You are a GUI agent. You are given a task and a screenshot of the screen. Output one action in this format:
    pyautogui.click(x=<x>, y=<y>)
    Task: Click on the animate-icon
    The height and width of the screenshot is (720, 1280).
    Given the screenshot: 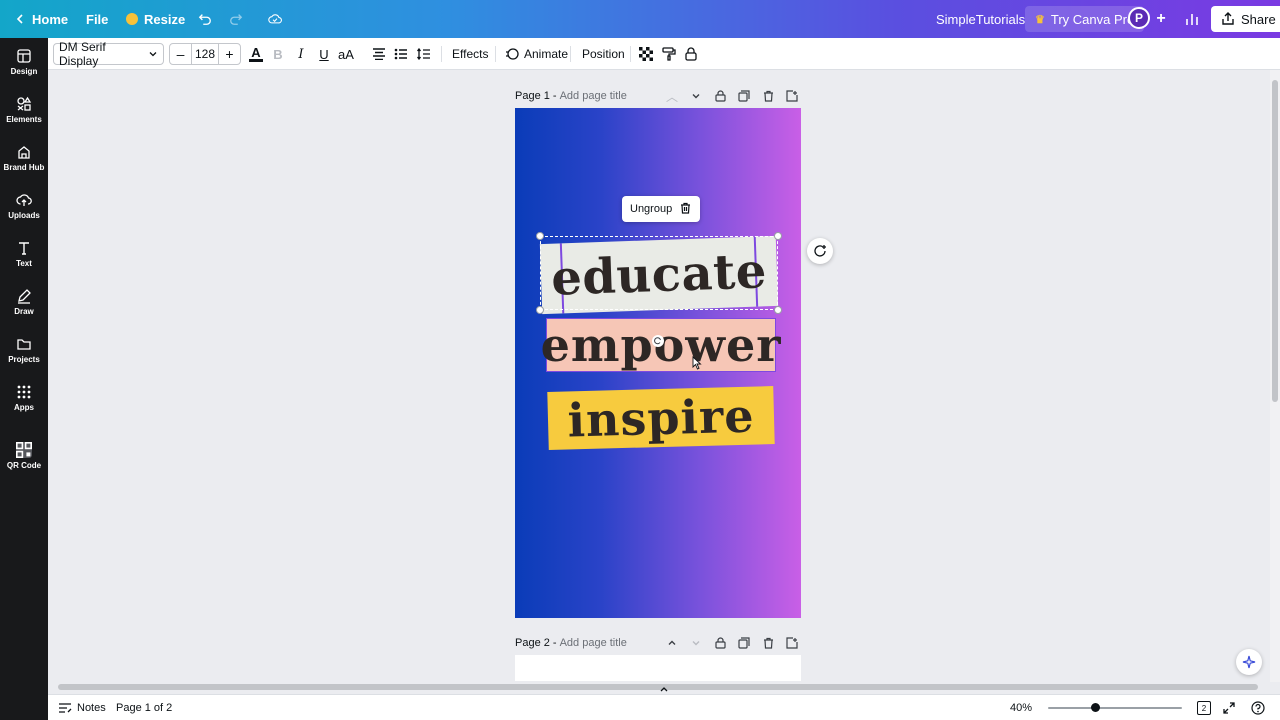 What is the action you would take?
    pyautogui.click(x=512, y=54)
    